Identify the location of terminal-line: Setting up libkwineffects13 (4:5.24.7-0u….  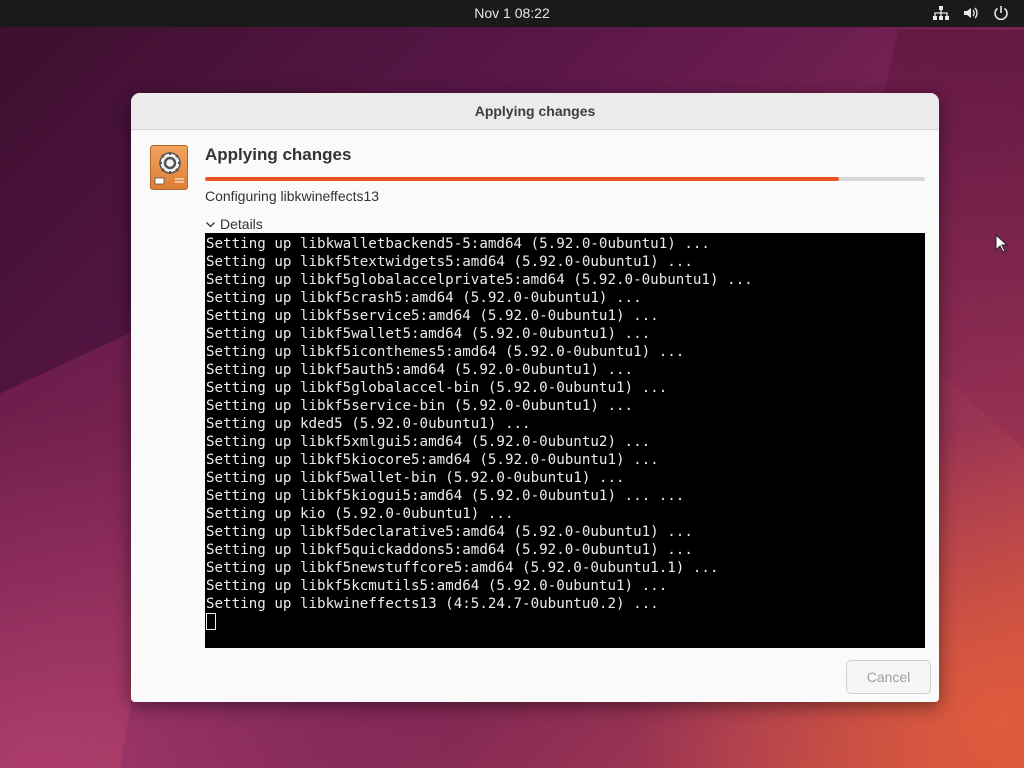
(432, 604).